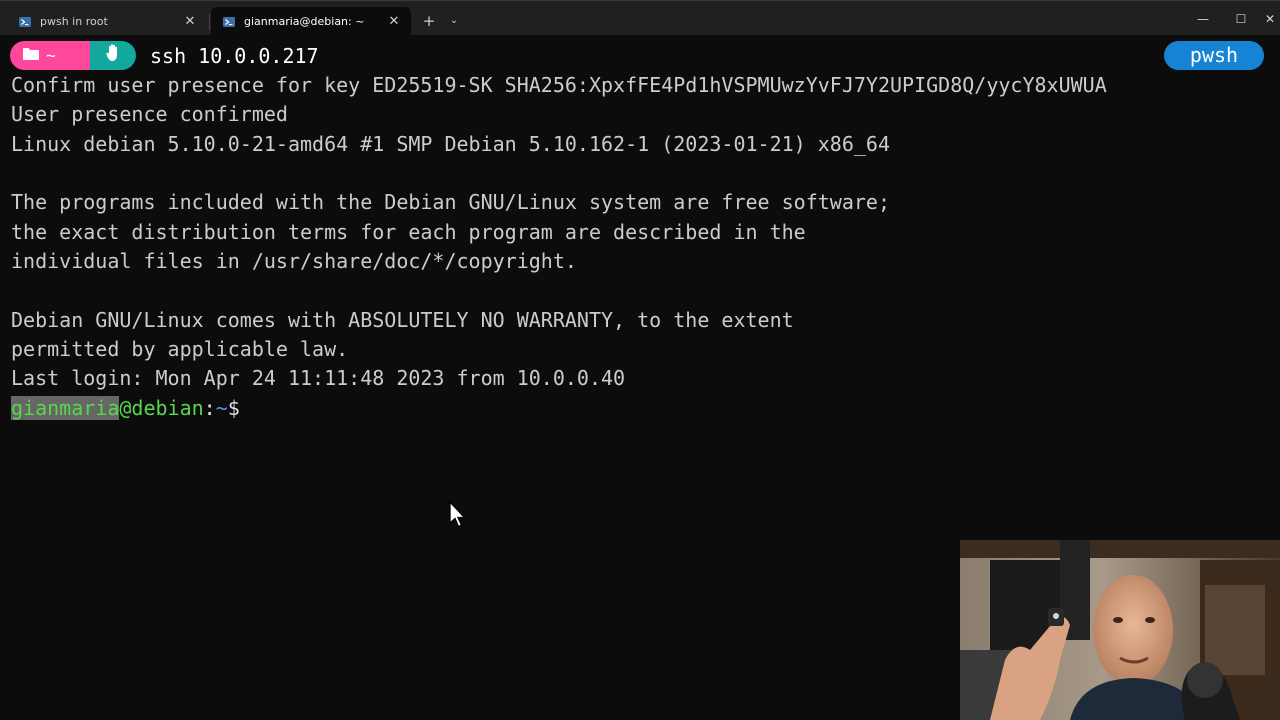  I want to click on shell-prompt: gianmaria@debian:~$, so click(125, 408).